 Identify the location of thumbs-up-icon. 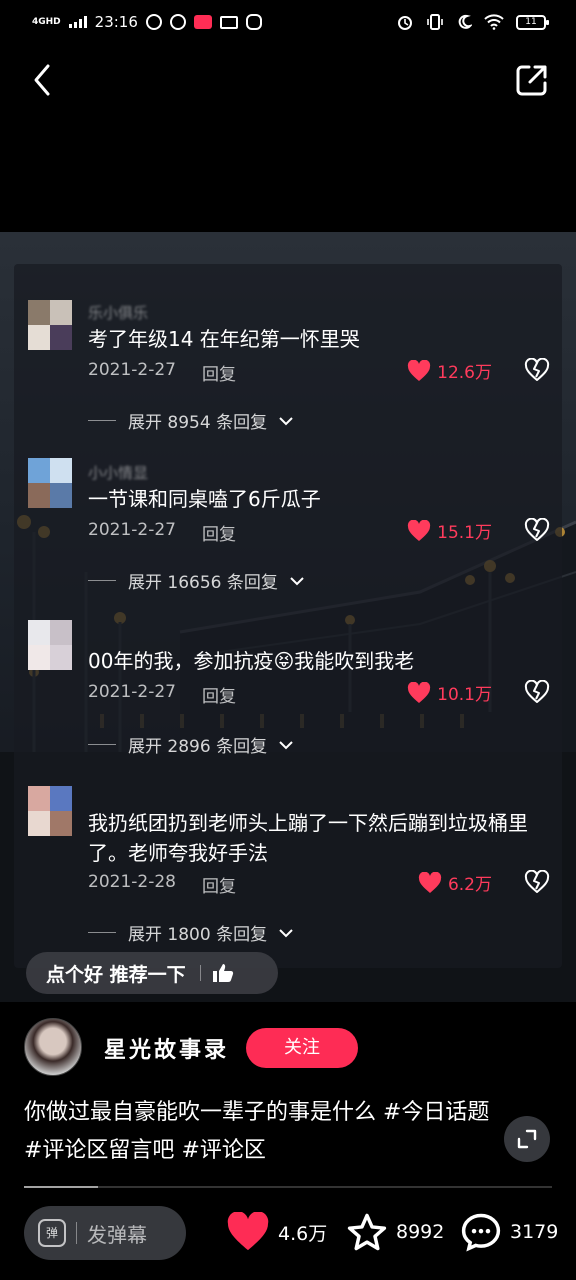
(222, 973).